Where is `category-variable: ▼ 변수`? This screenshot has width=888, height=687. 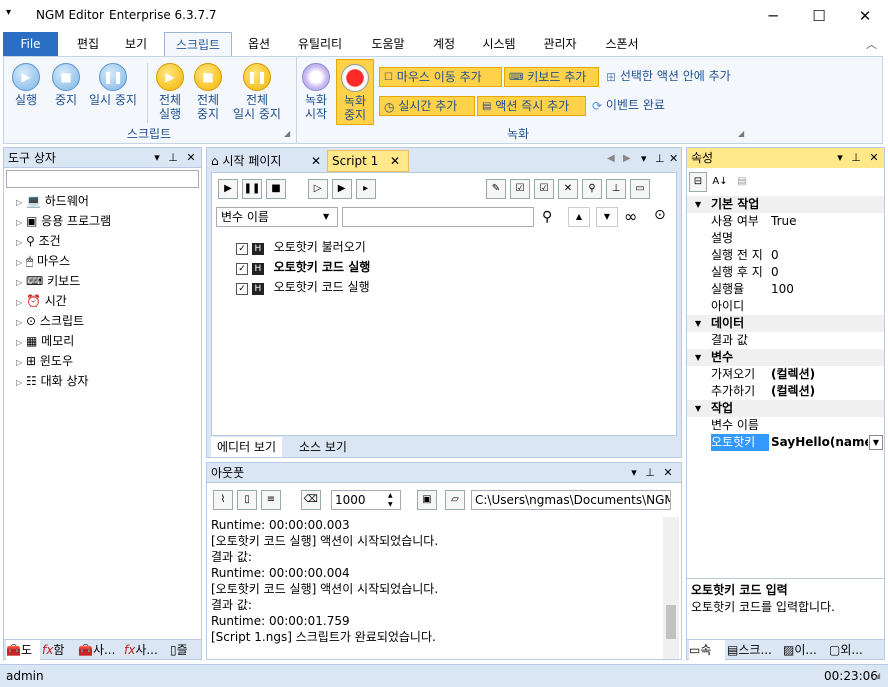
category-variable: ▼ 변수 is located at coordinates (785, 357).